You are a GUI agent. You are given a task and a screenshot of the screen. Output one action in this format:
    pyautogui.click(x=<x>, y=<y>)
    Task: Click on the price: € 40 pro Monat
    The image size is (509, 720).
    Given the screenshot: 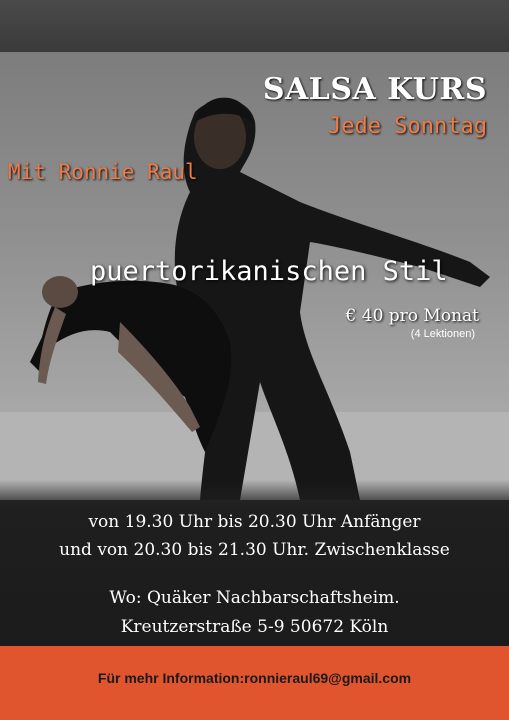 What is the action you would take?
    pyautogui.click(x=412, y=316)
    